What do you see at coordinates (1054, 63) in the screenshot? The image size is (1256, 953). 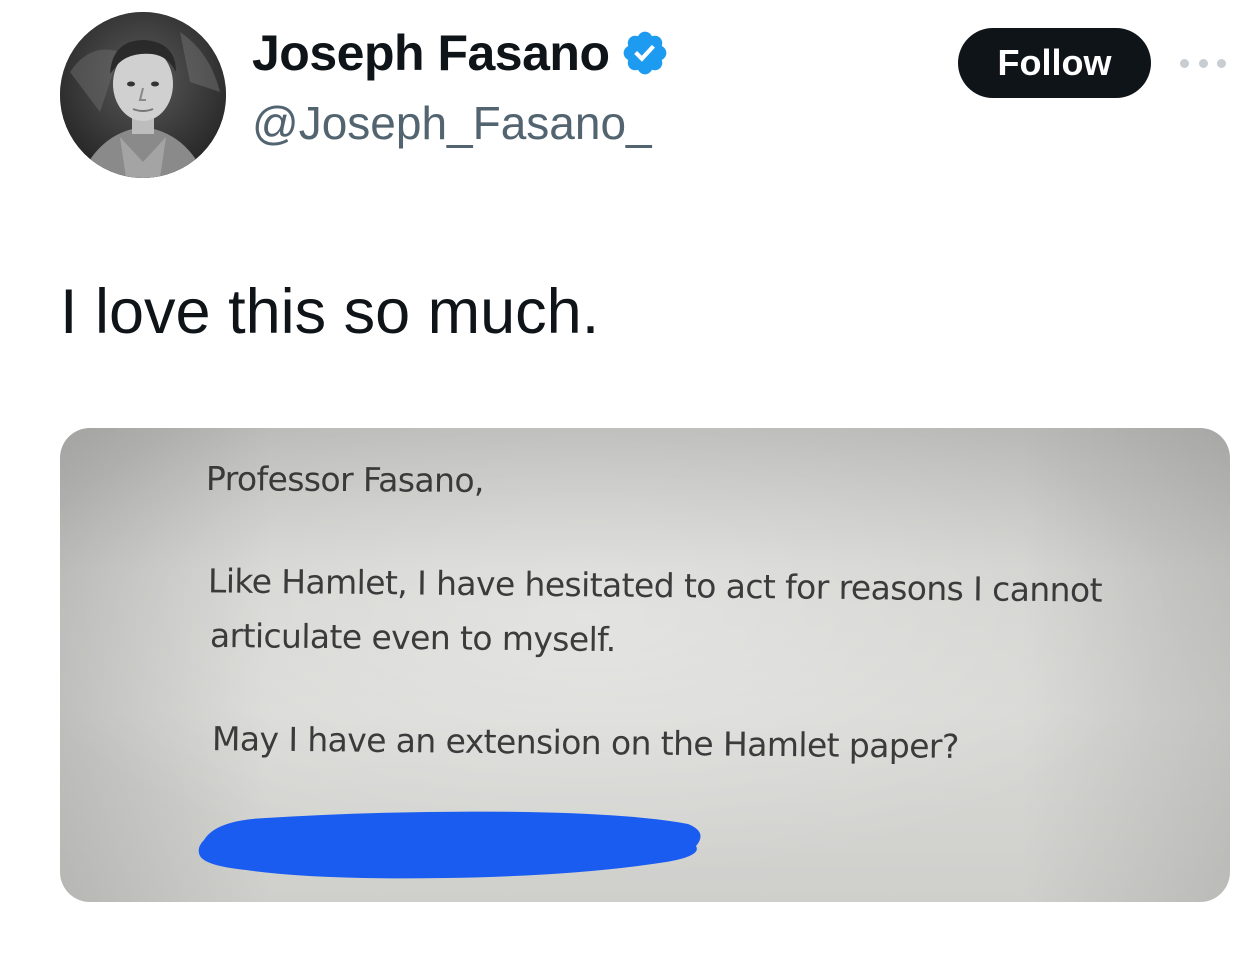 I see `follow-button: Follow` at bounding box center [1054, 63].